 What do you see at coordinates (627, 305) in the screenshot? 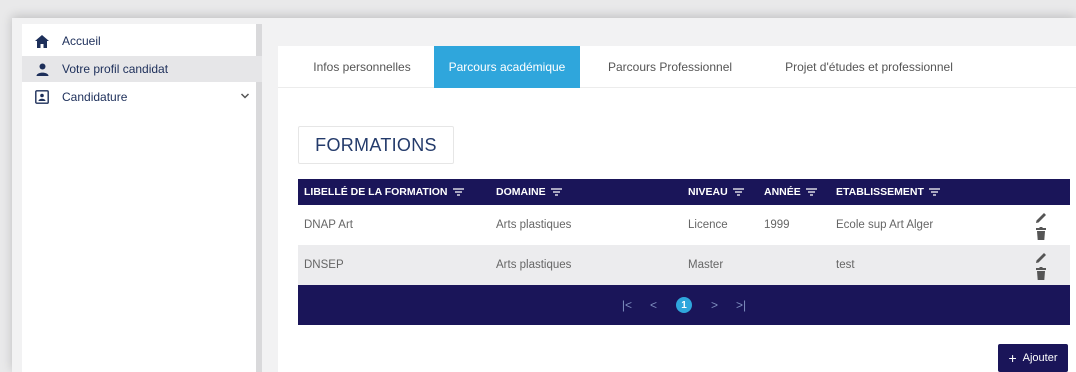
I see `first-page-button: |<` at bounding box center [627, 305].